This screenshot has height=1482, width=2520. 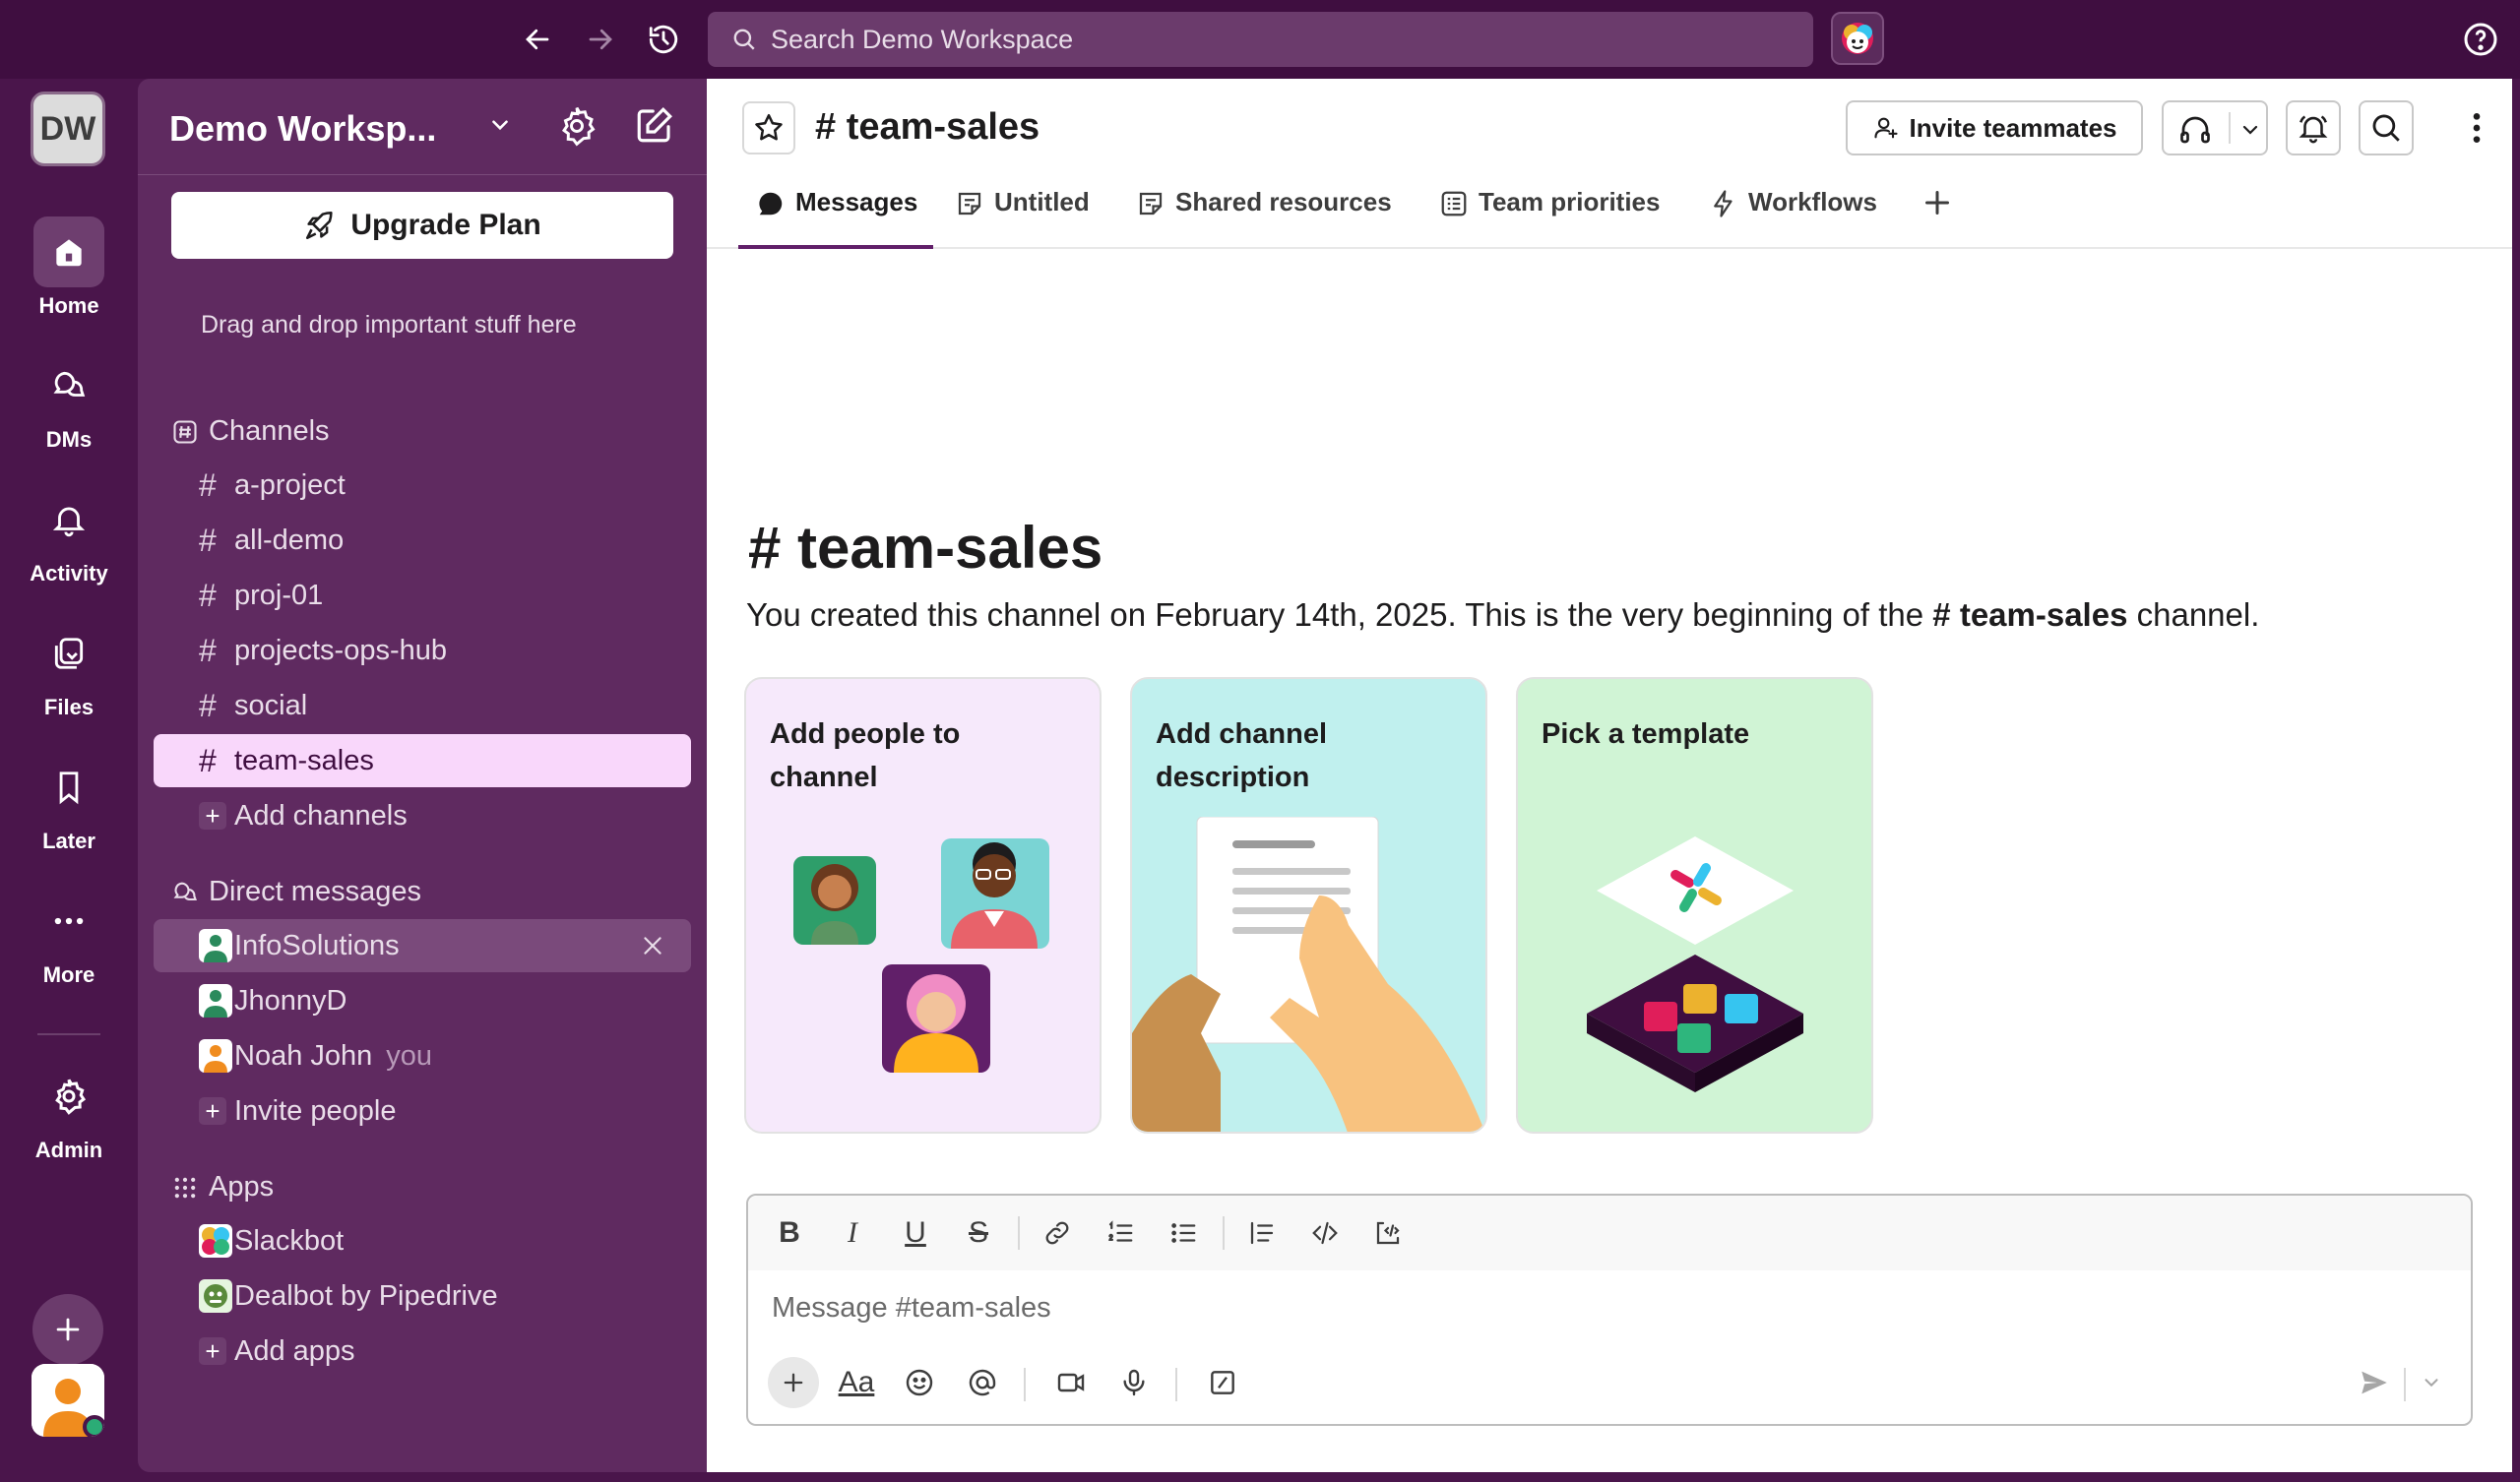 I want to click on apps-section-header: Apps, so click(x=222, y=1187).